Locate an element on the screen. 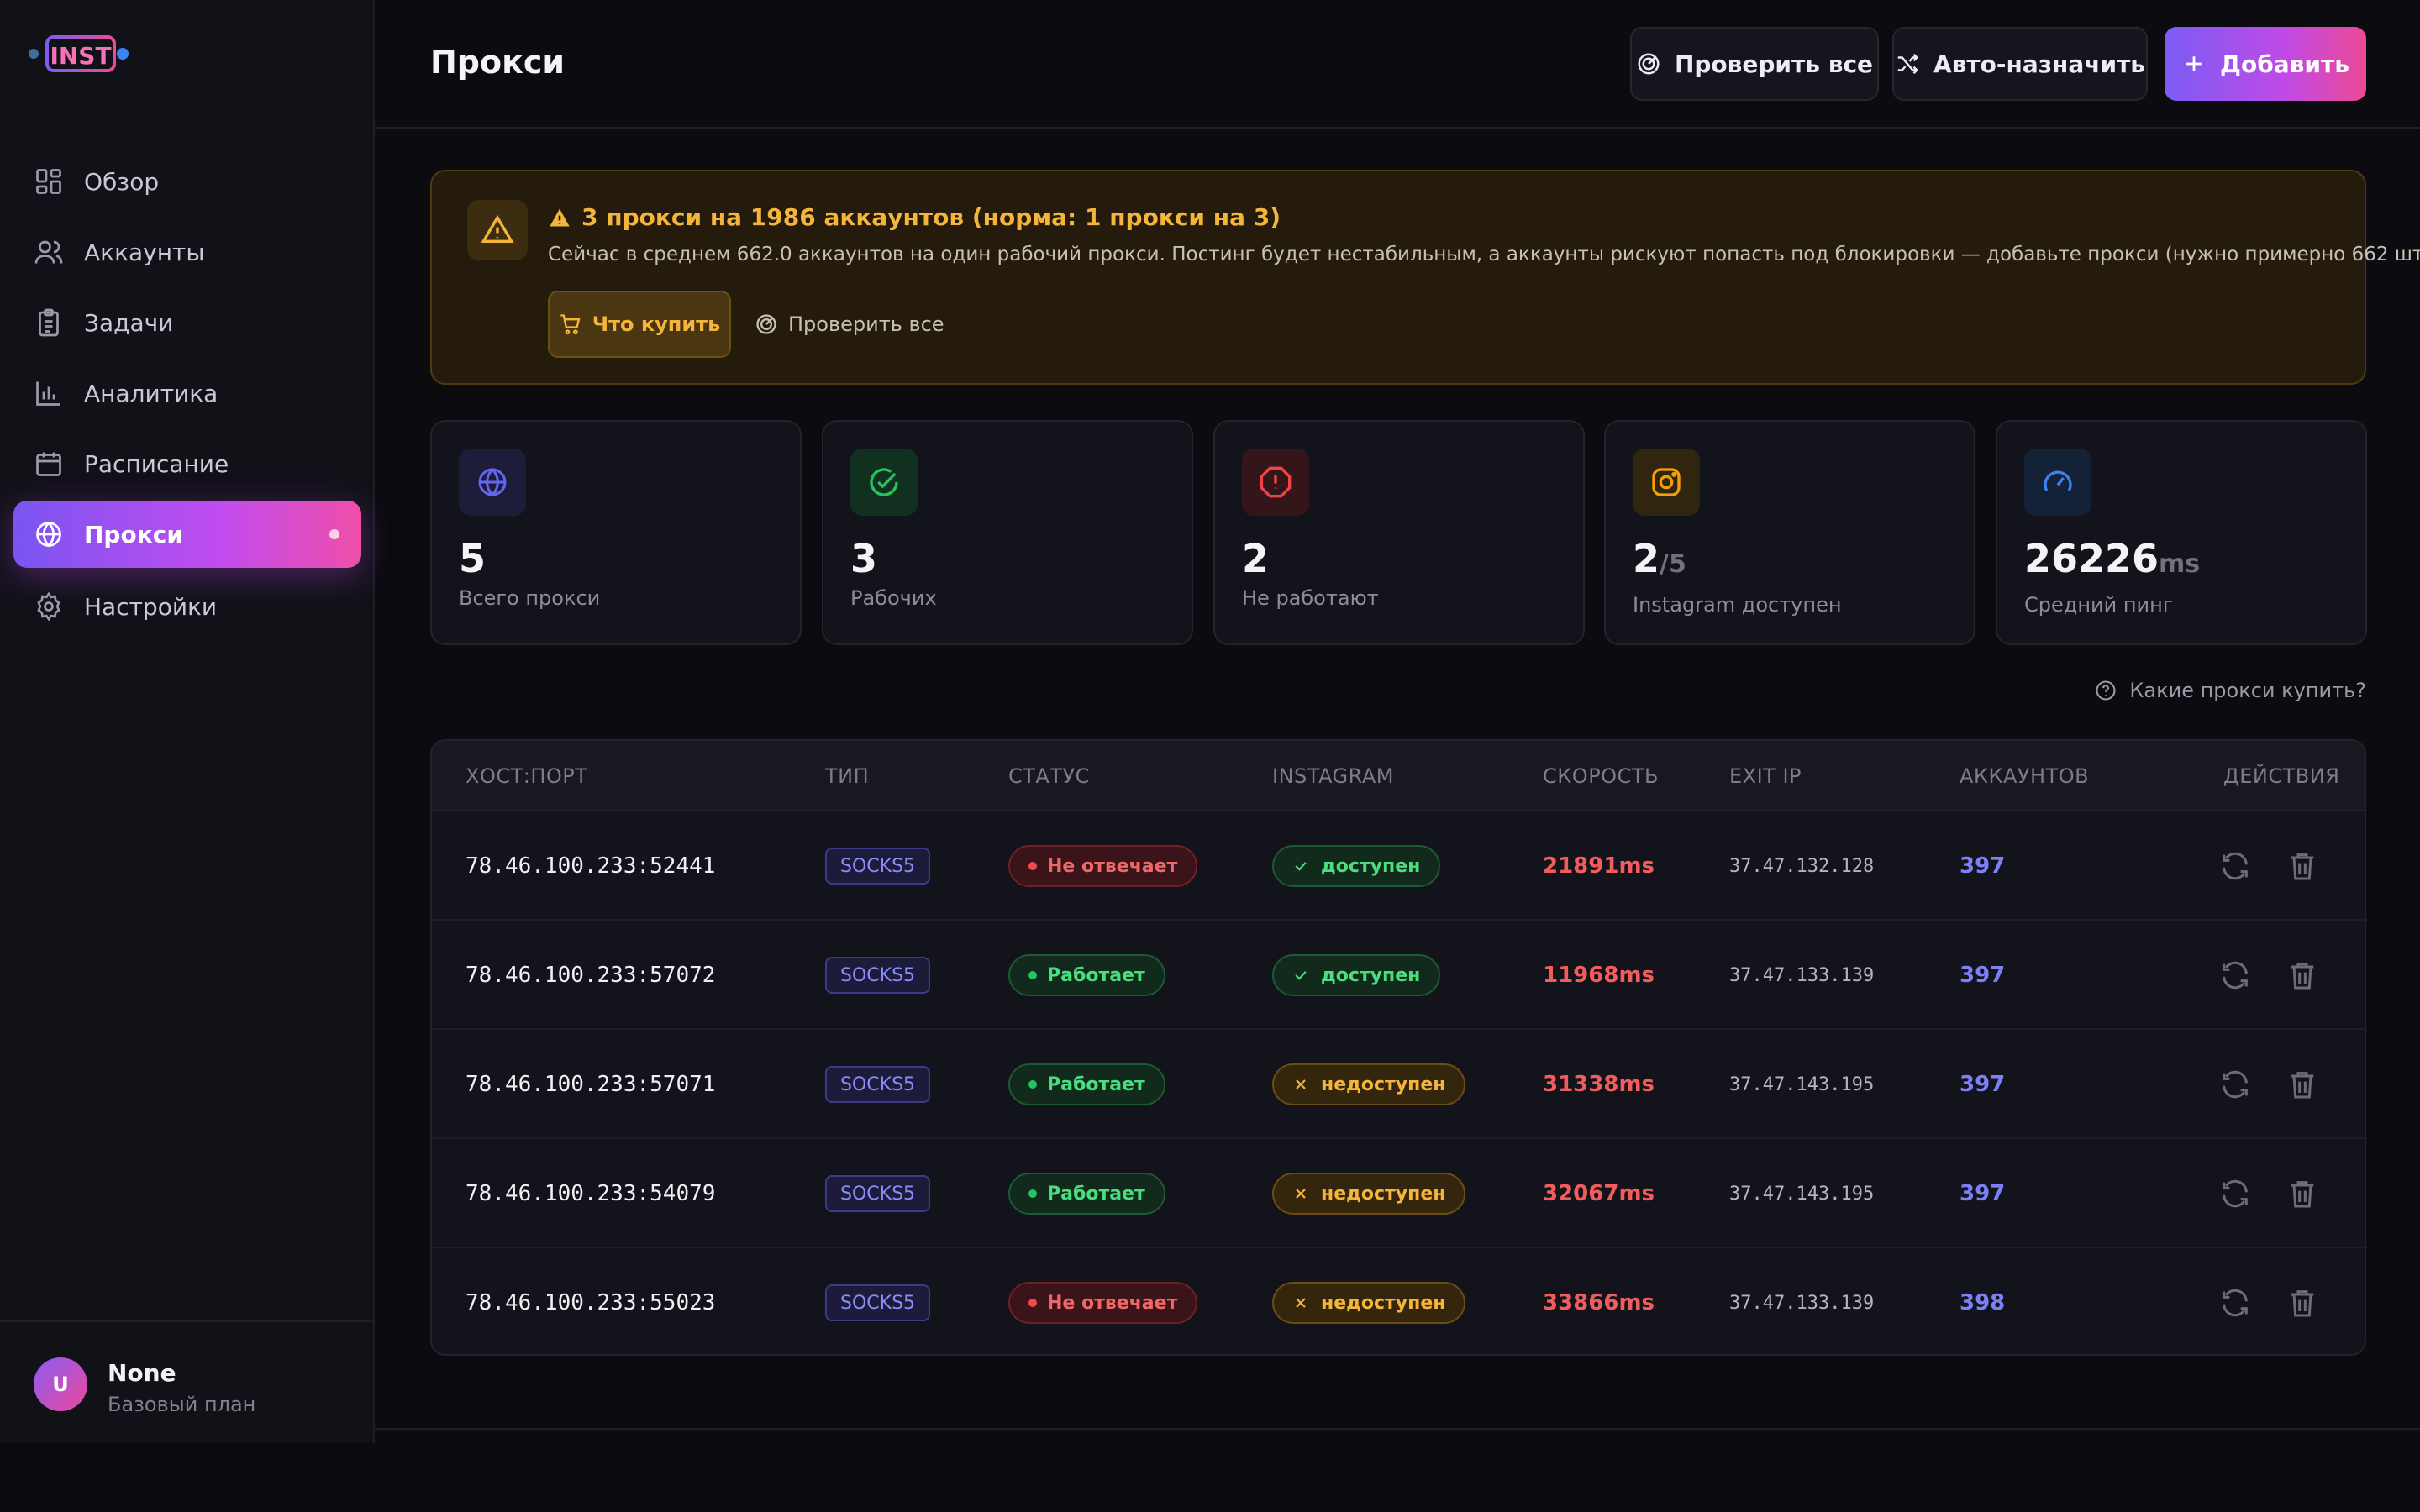 This screenshot has width=2420, height=1512. check-circle-icon is located at coordinates (884, 482).